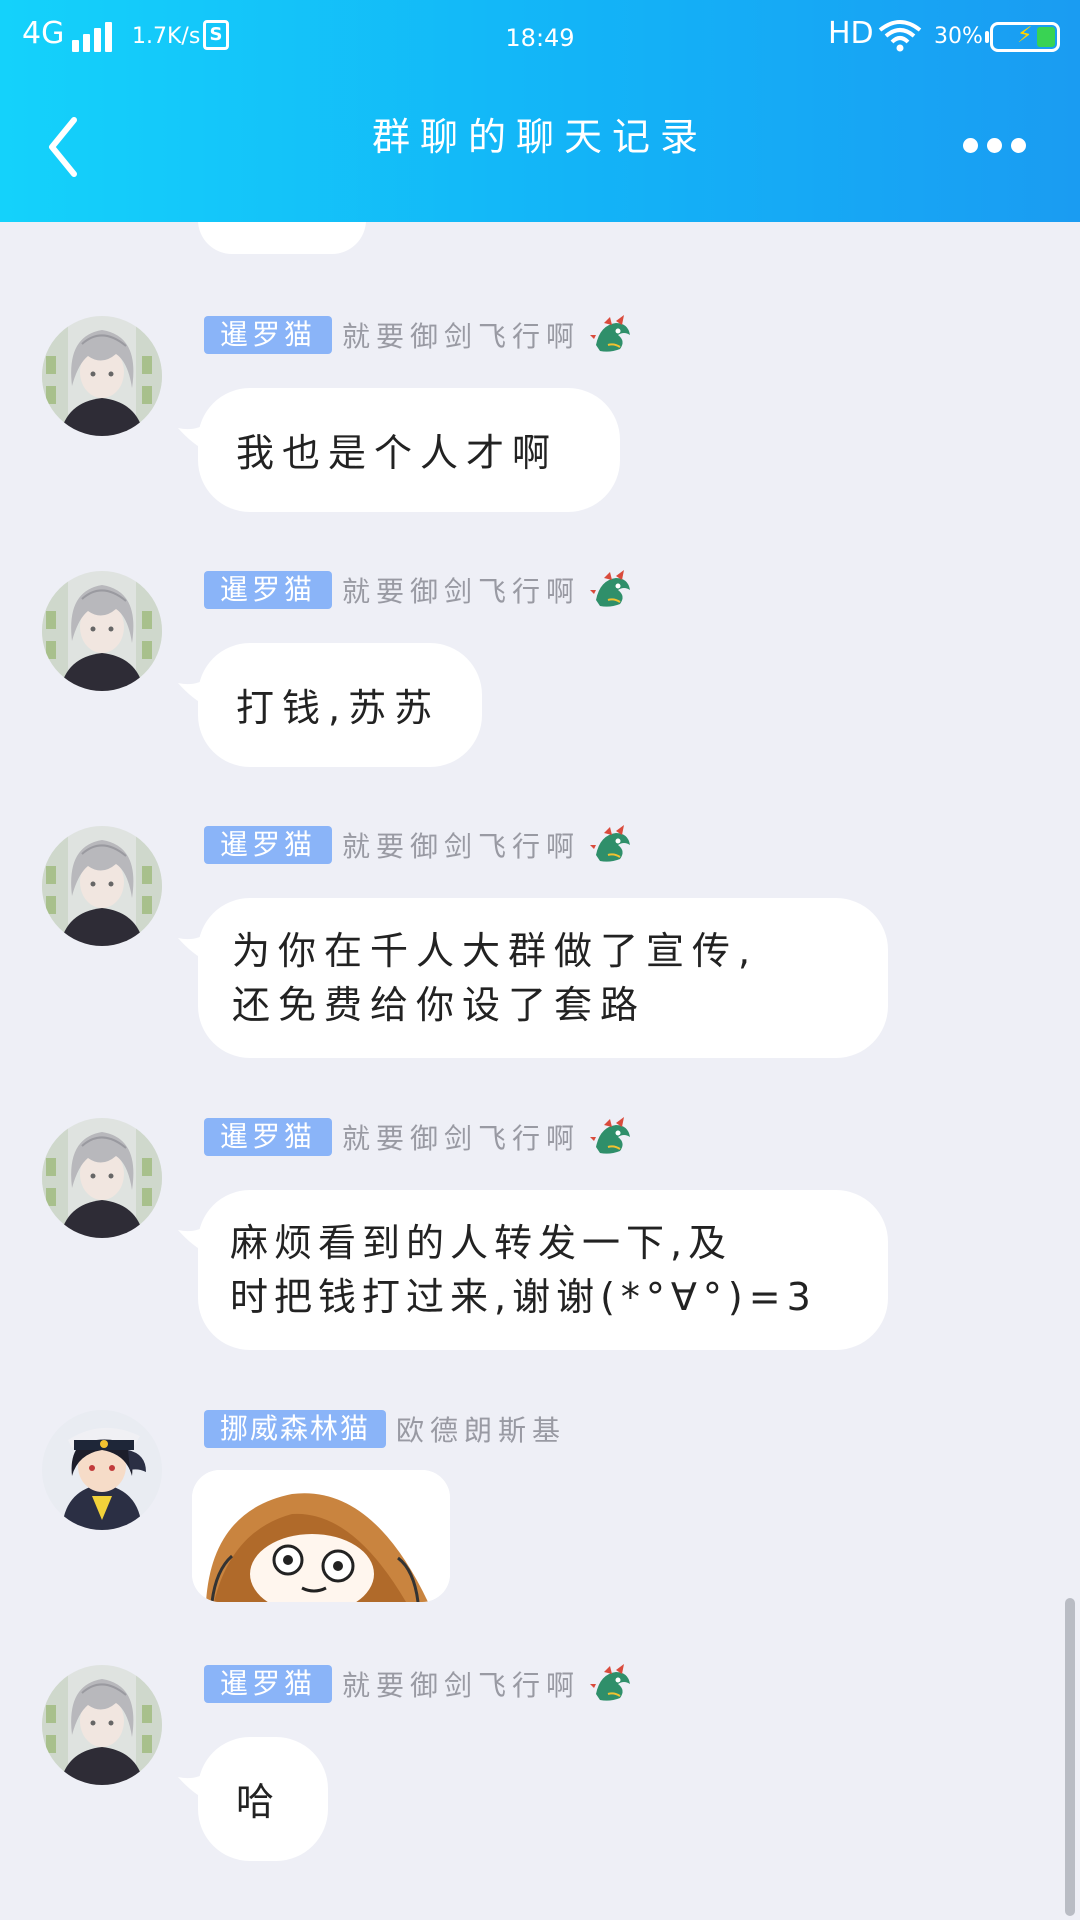 This screenshot has width=1080, height=1920. I want to click on umaru-sticker-image, so click(321, 1536).